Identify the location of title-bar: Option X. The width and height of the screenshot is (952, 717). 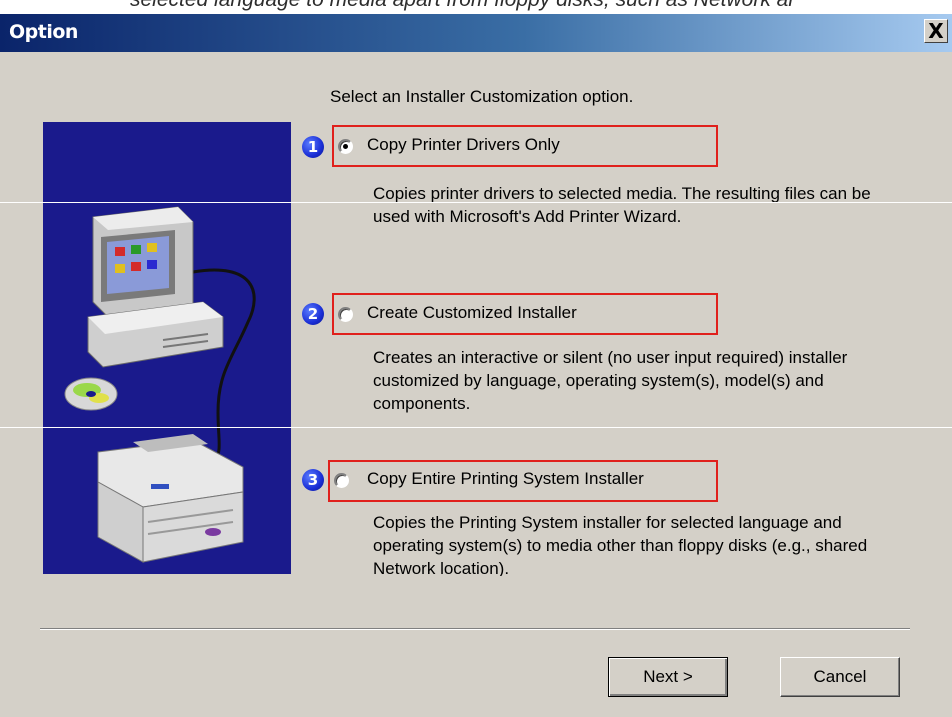
(476, 33).